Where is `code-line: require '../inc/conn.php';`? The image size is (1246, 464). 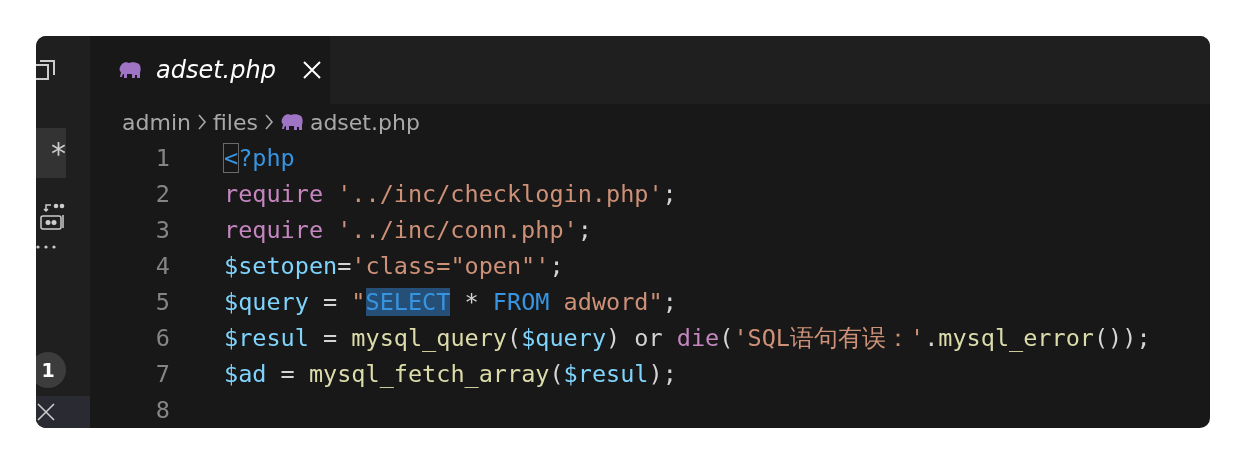 code-line: require '../inc/conn.php'; is located at coordinates (408, 230).